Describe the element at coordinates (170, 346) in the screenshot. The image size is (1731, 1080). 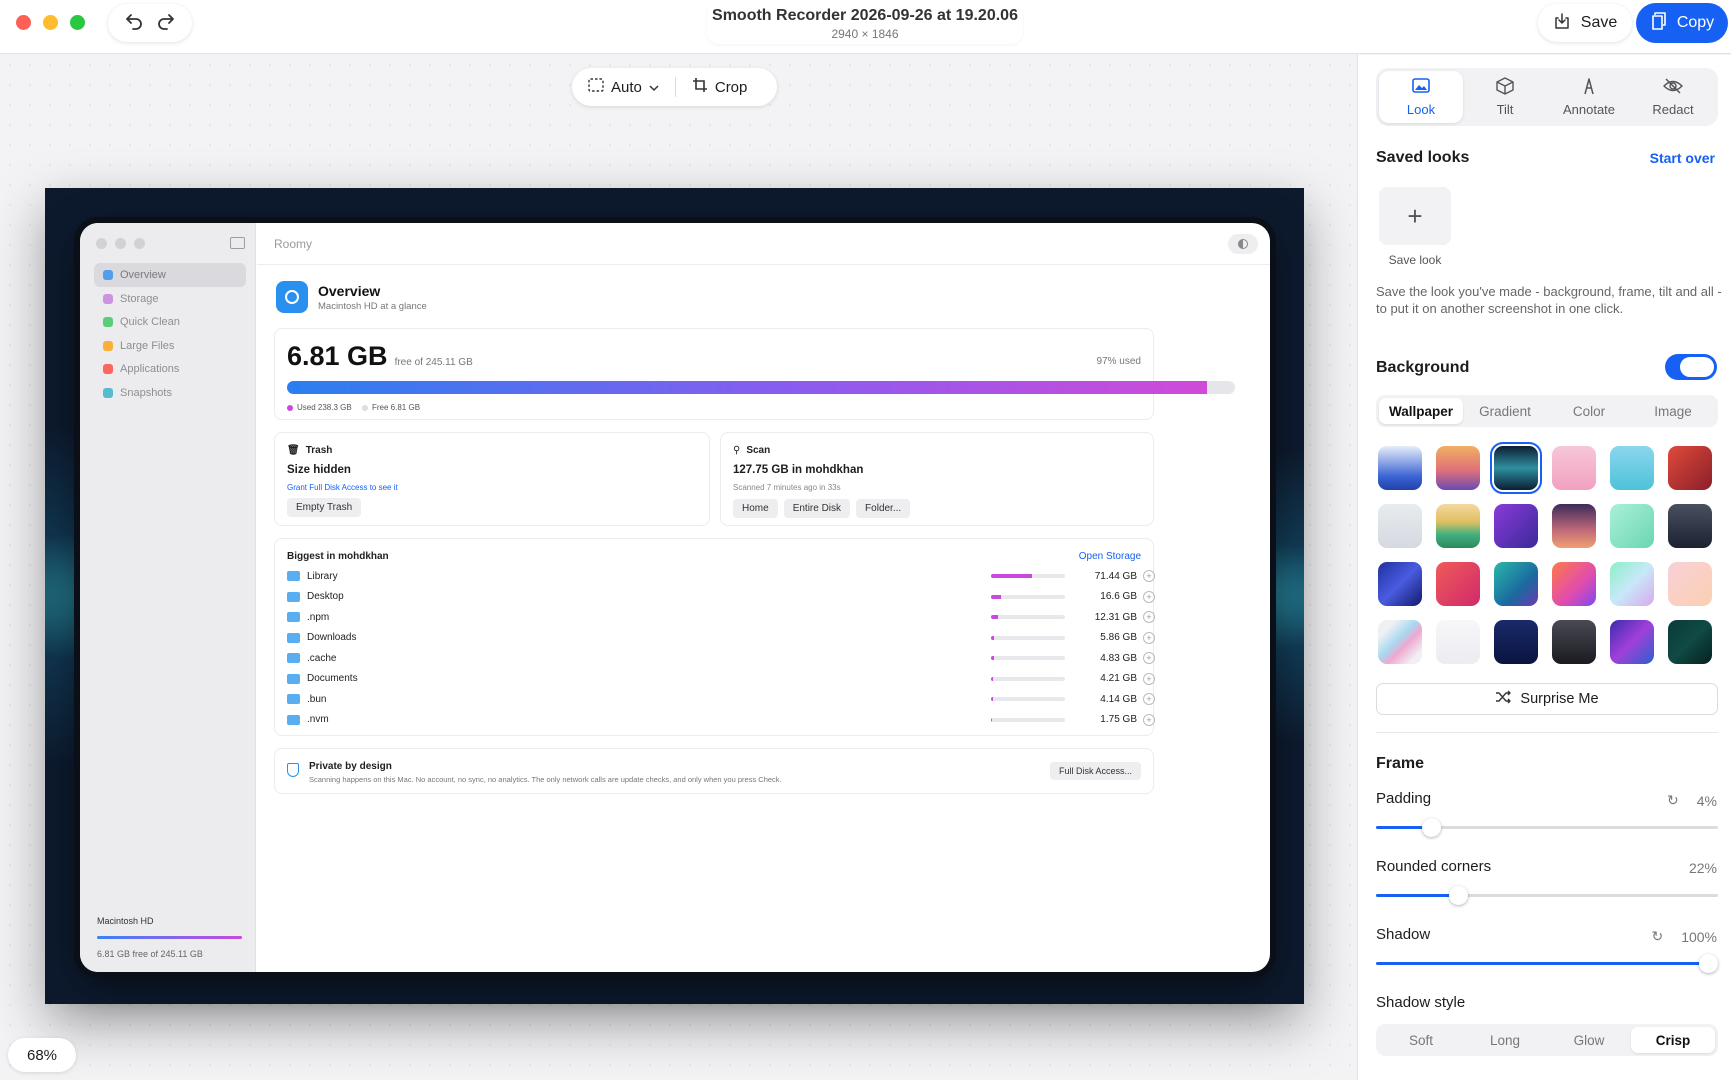
I see `sidebar-item-large-files: Large Files` at that location.